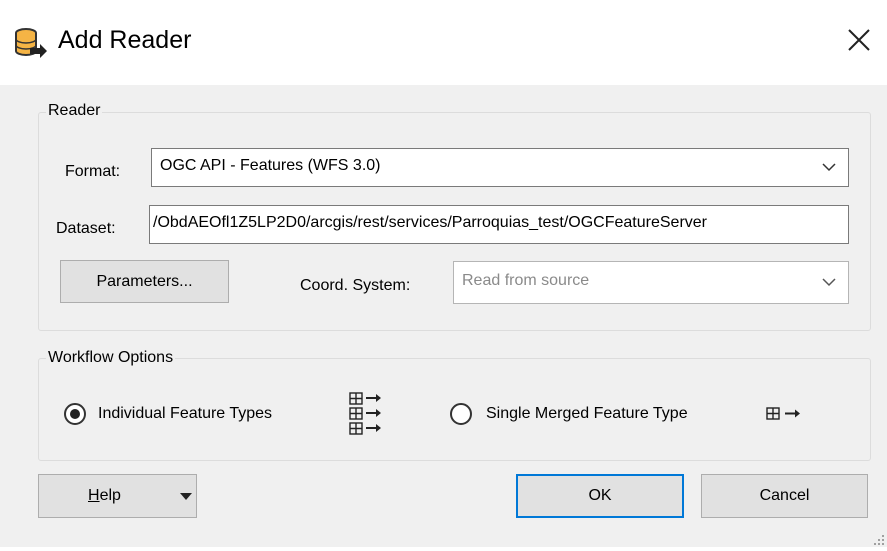  I want to click on format-label: Format:, so click(93, 171).